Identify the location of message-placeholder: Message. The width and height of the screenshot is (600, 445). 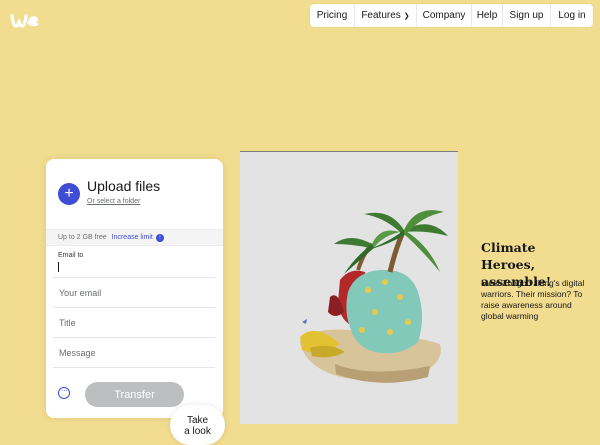
(77, 353).